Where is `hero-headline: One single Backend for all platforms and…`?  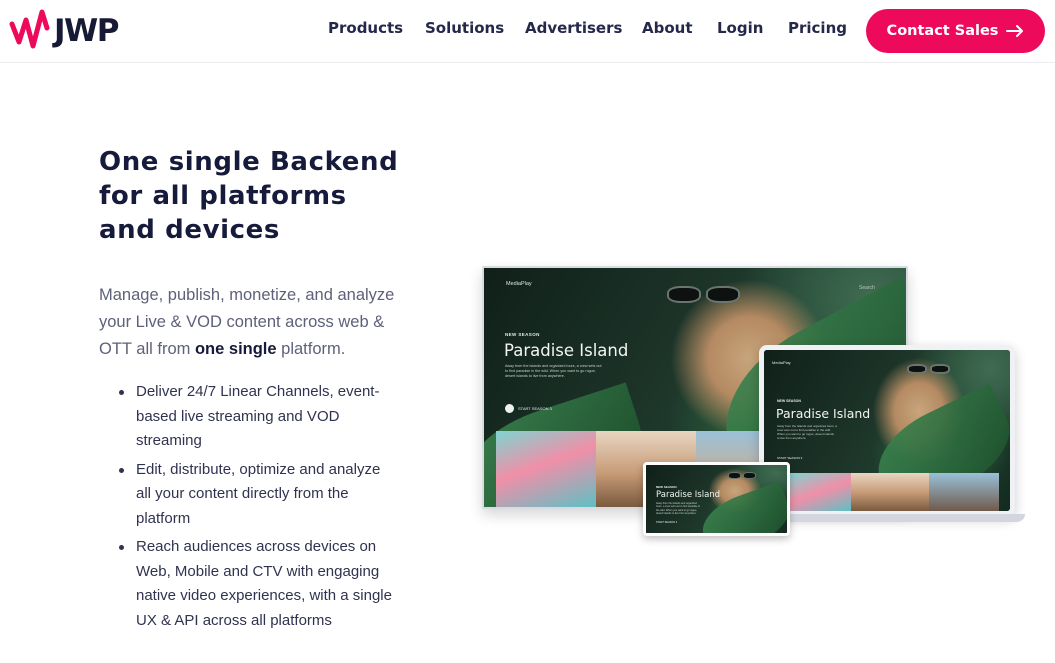
hero-headline: One single Backend for all platforms and… is located at coordinates (249, 196).